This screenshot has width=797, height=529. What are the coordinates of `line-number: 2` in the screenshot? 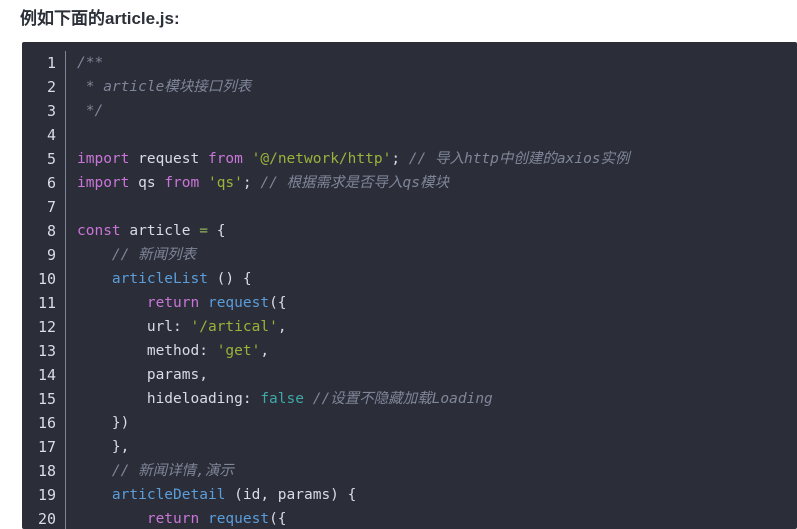 It's located at (51, 87).